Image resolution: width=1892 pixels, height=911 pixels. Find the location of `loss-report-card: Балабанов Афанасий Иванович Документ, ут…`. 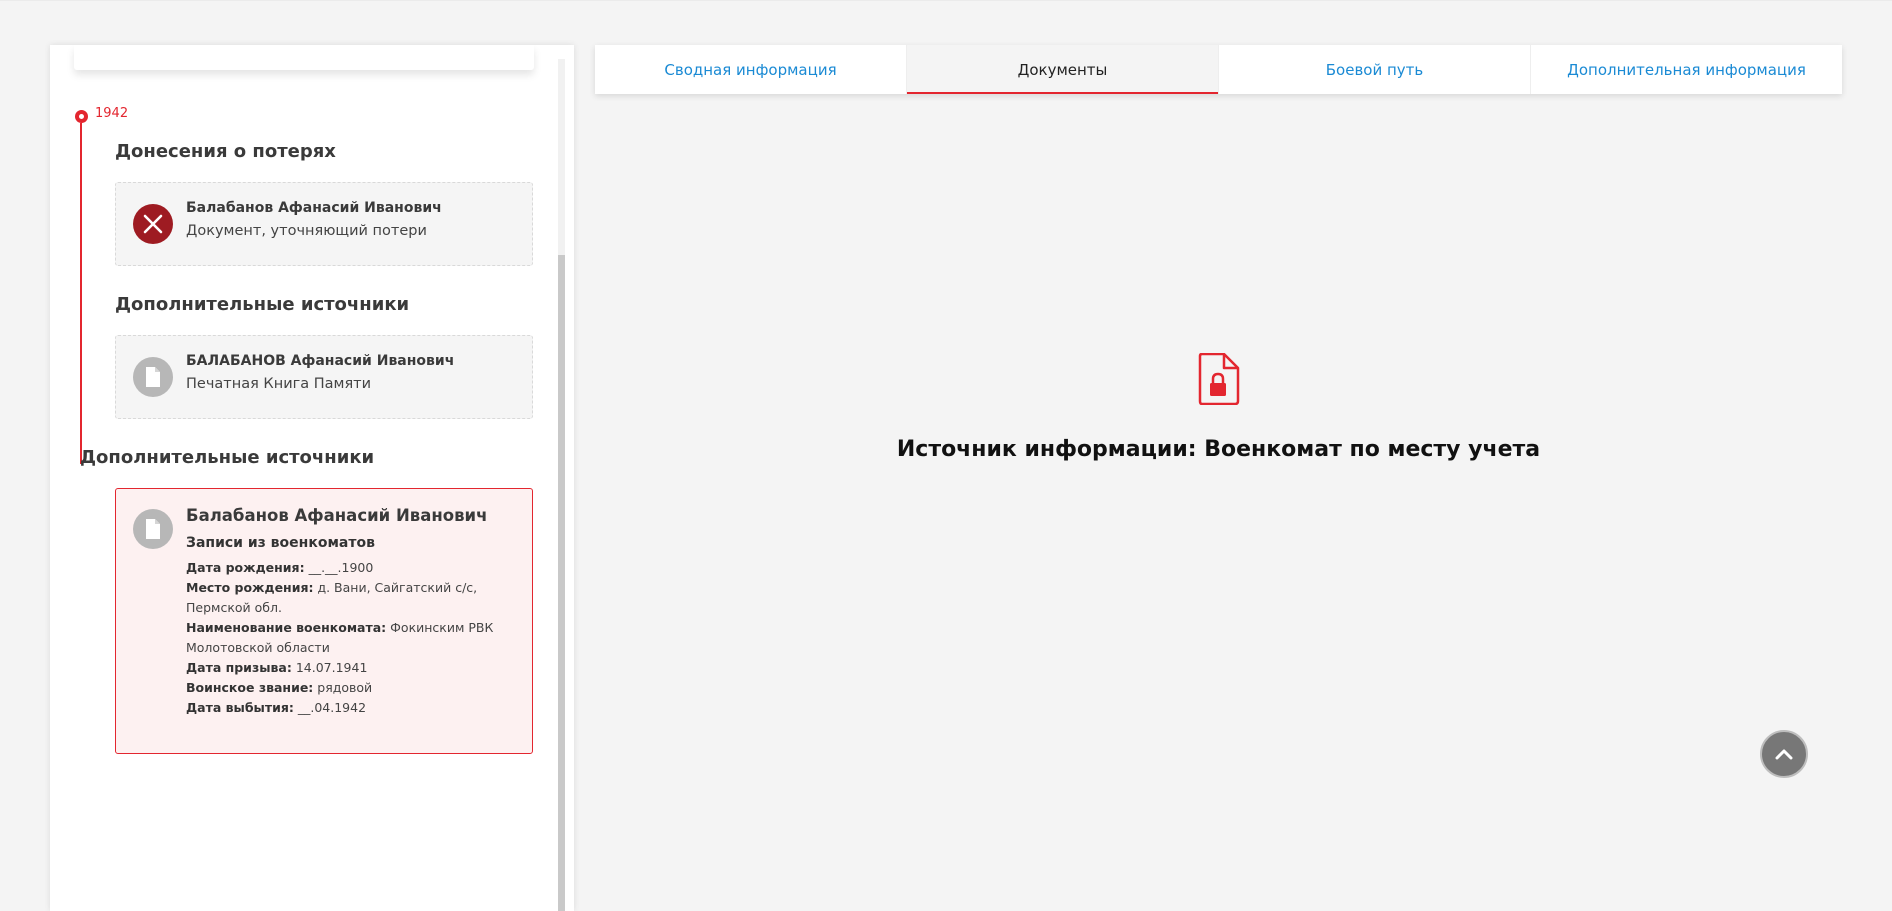

loss-report-card: Балабанов Афанасий Иванович Документ, ут… is located at coordinates (324, 224).